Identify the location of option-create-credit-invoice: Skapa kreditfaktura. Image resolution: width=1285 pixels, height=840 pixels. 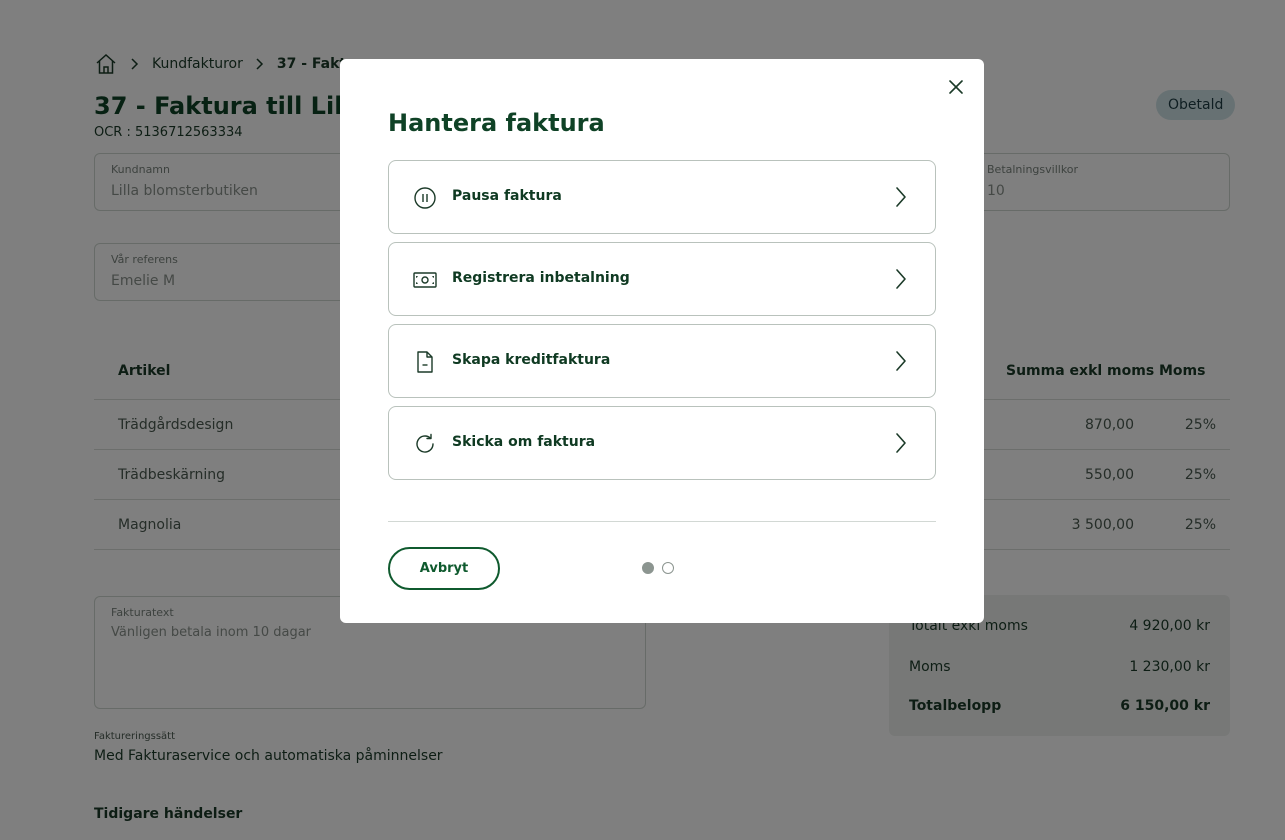
(662, 361).